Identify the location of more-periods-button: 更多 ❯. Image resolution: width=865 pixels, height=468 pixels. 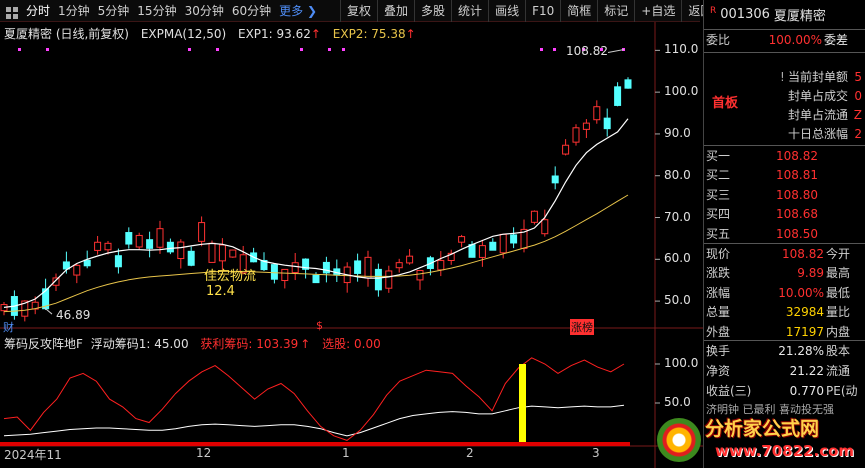
(298, 11).